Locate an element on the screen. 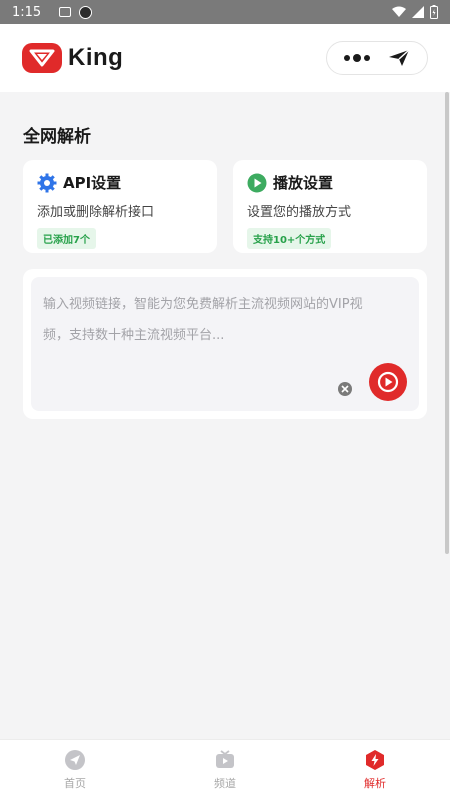 This screenshot has height=800, width=450. card-title: 播放设置 is located at coordinates (303, 183).